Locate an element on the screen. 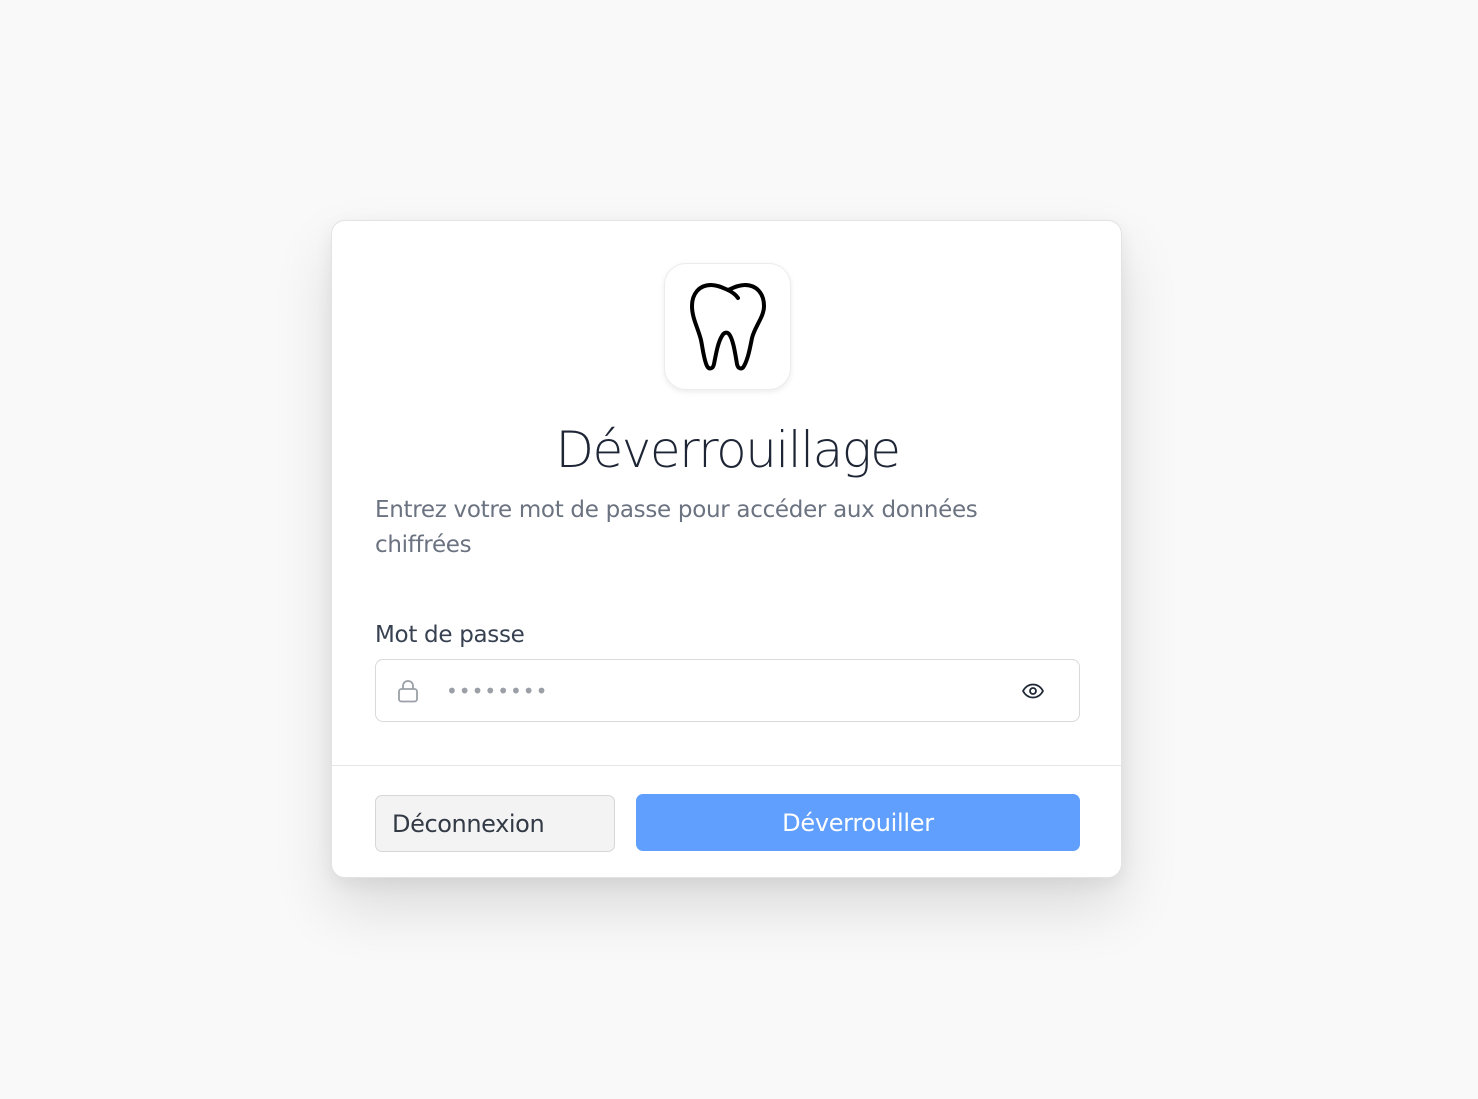 The width and height of the screenshot is (1478, 1099). eye-icon is located at coordinates (1033, 691).